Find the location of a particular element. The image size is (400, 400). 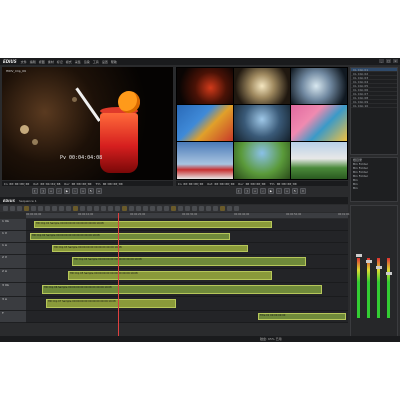

rec-set-in-button: [ is located at coordinates (239, 191).